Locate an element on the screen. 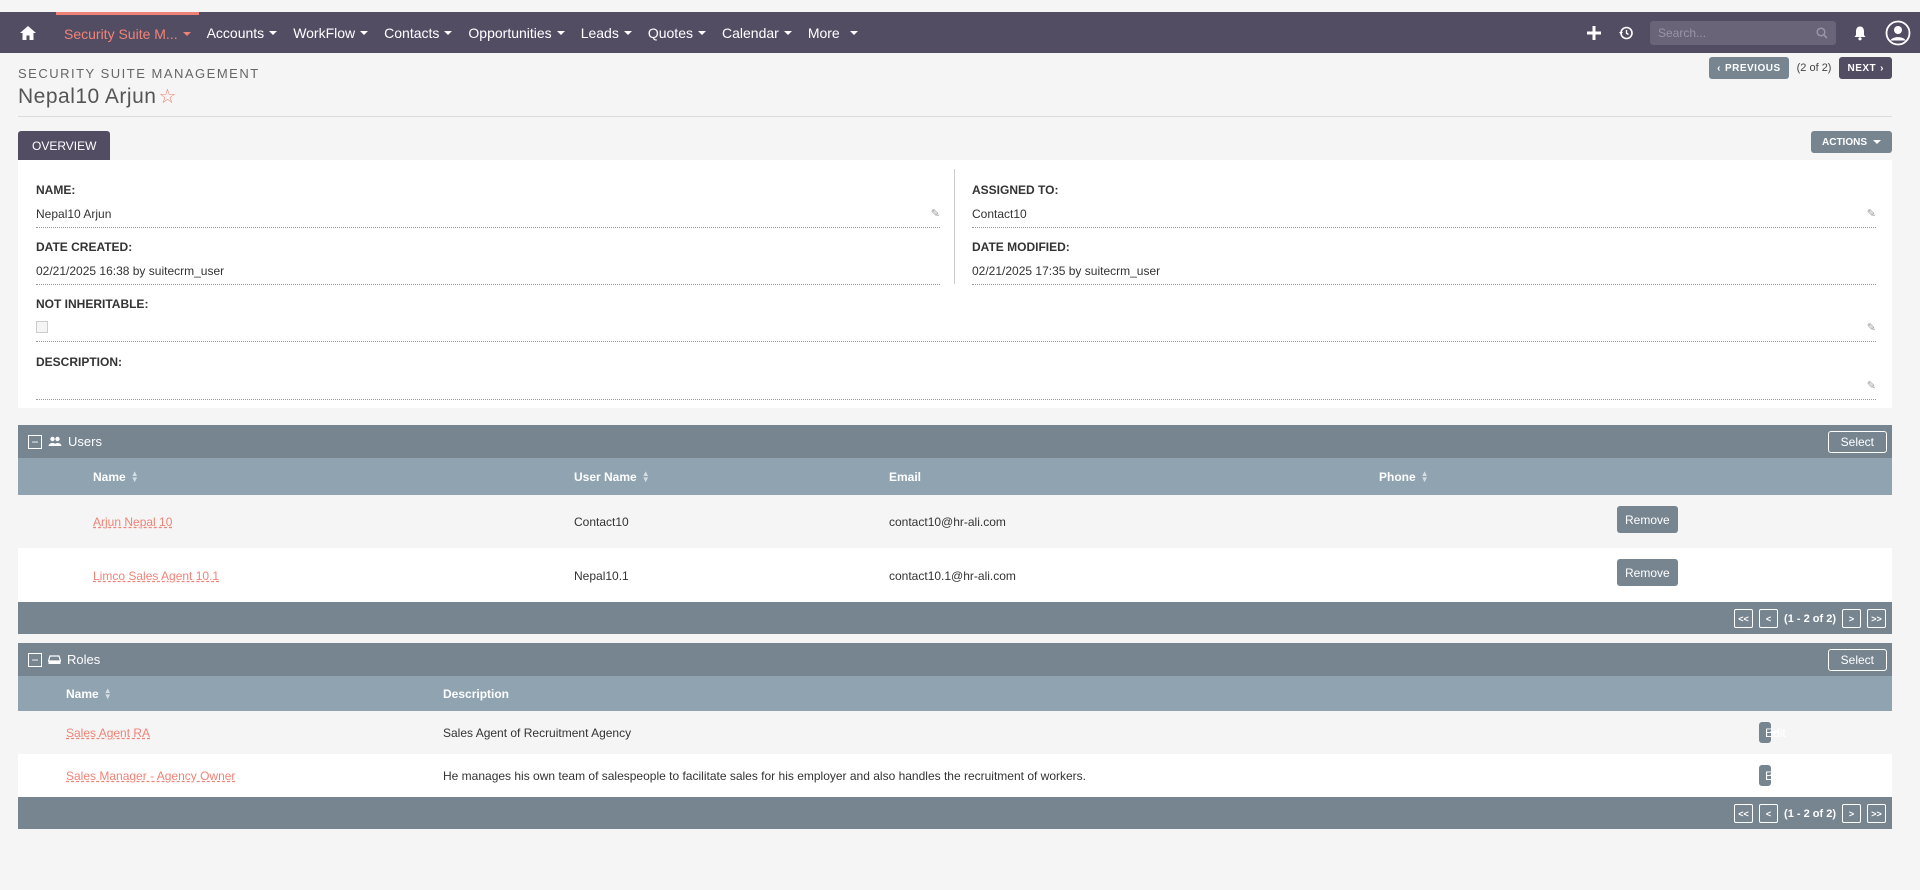 Image resolution: width=1920 pixels, height=890 pixels. nav-item-calendar: Calendar is located at coordinates (757, 32).